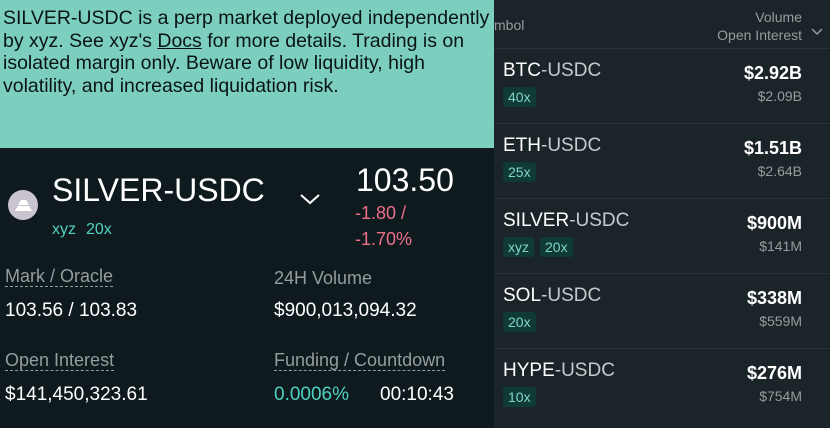 The height and width of the screenshot is (428, 830). I want to click on symbol-column-header: mbol, so click(509, 25).